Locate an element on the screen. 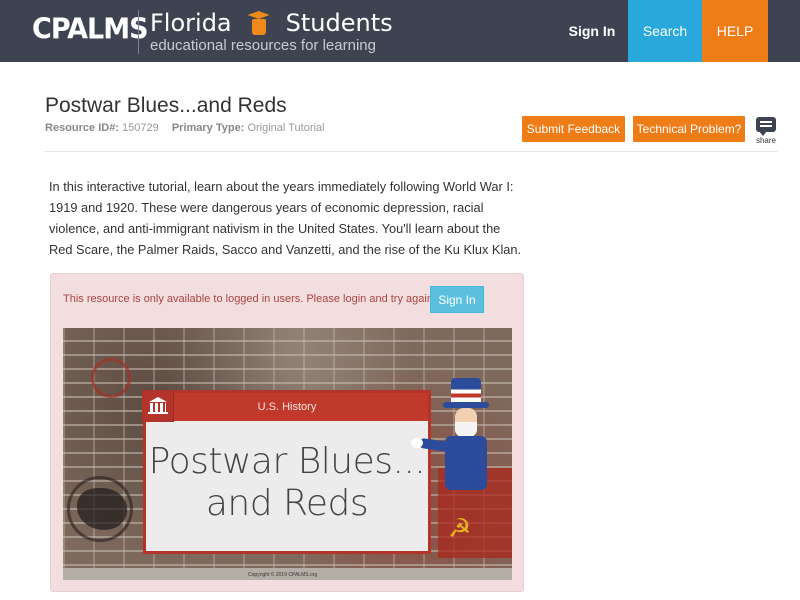  hammer-sickle-icon: ☭ is located at coordinates (460, 528).